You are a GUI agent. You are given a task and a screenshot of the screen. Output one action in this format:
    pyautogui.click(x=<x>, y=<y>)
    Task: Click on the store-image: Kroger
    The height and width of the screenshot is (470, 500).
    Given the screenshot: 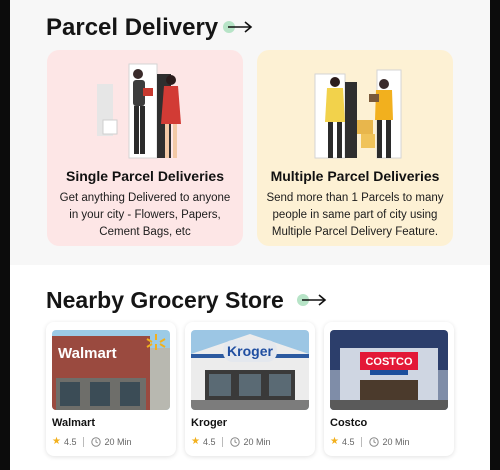 What is the action you would take?
    pyautogui.click(x=250, y=370)
    